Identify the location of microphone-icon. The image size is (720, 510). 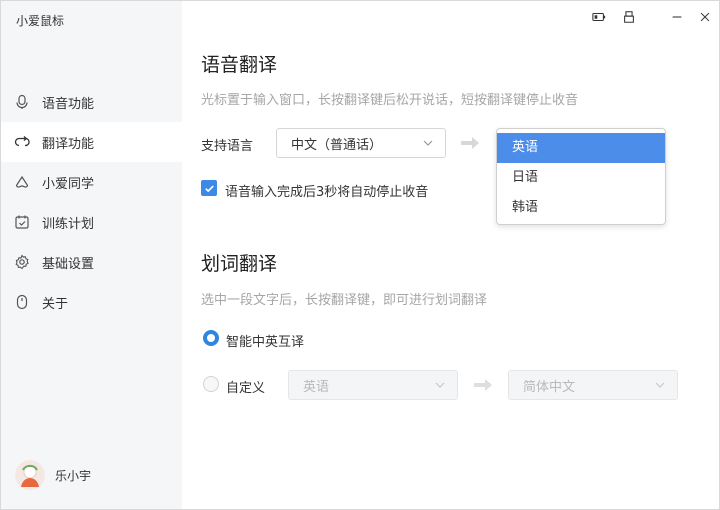
(22, 102).